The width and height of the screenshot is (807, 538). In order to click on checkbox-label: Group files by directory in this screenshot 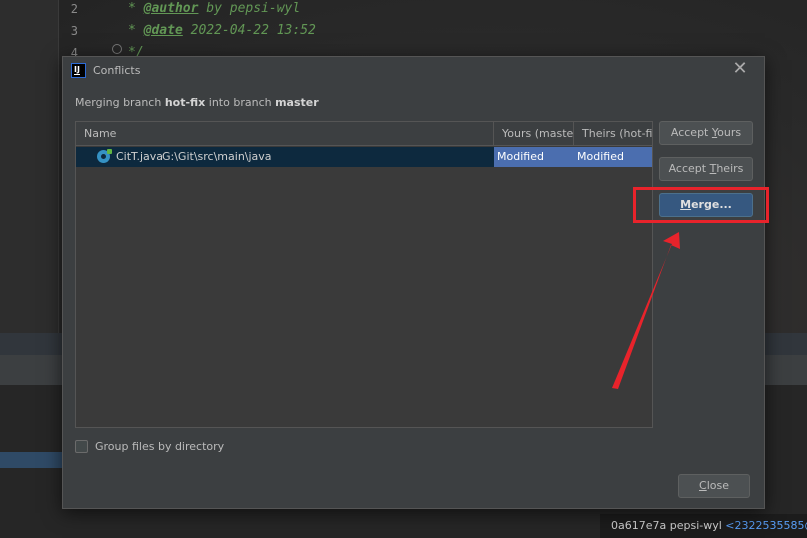, I will do `click(159, 446)`.